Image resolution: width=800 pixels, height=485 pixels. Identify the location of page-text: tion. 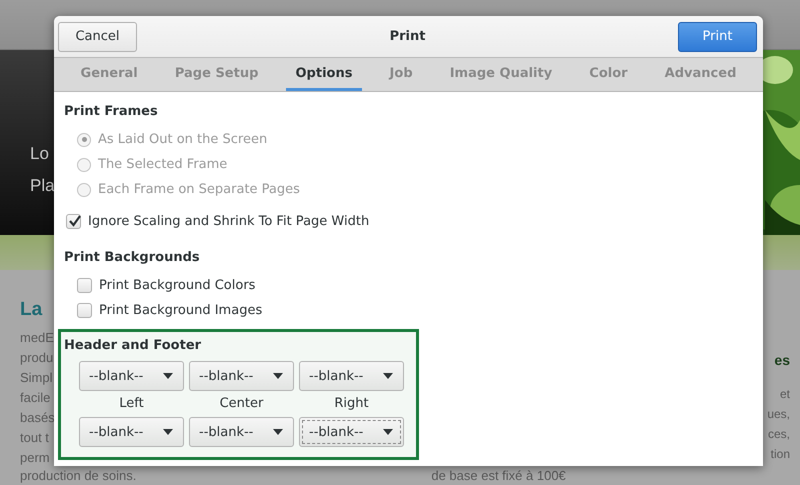
(780, 454).